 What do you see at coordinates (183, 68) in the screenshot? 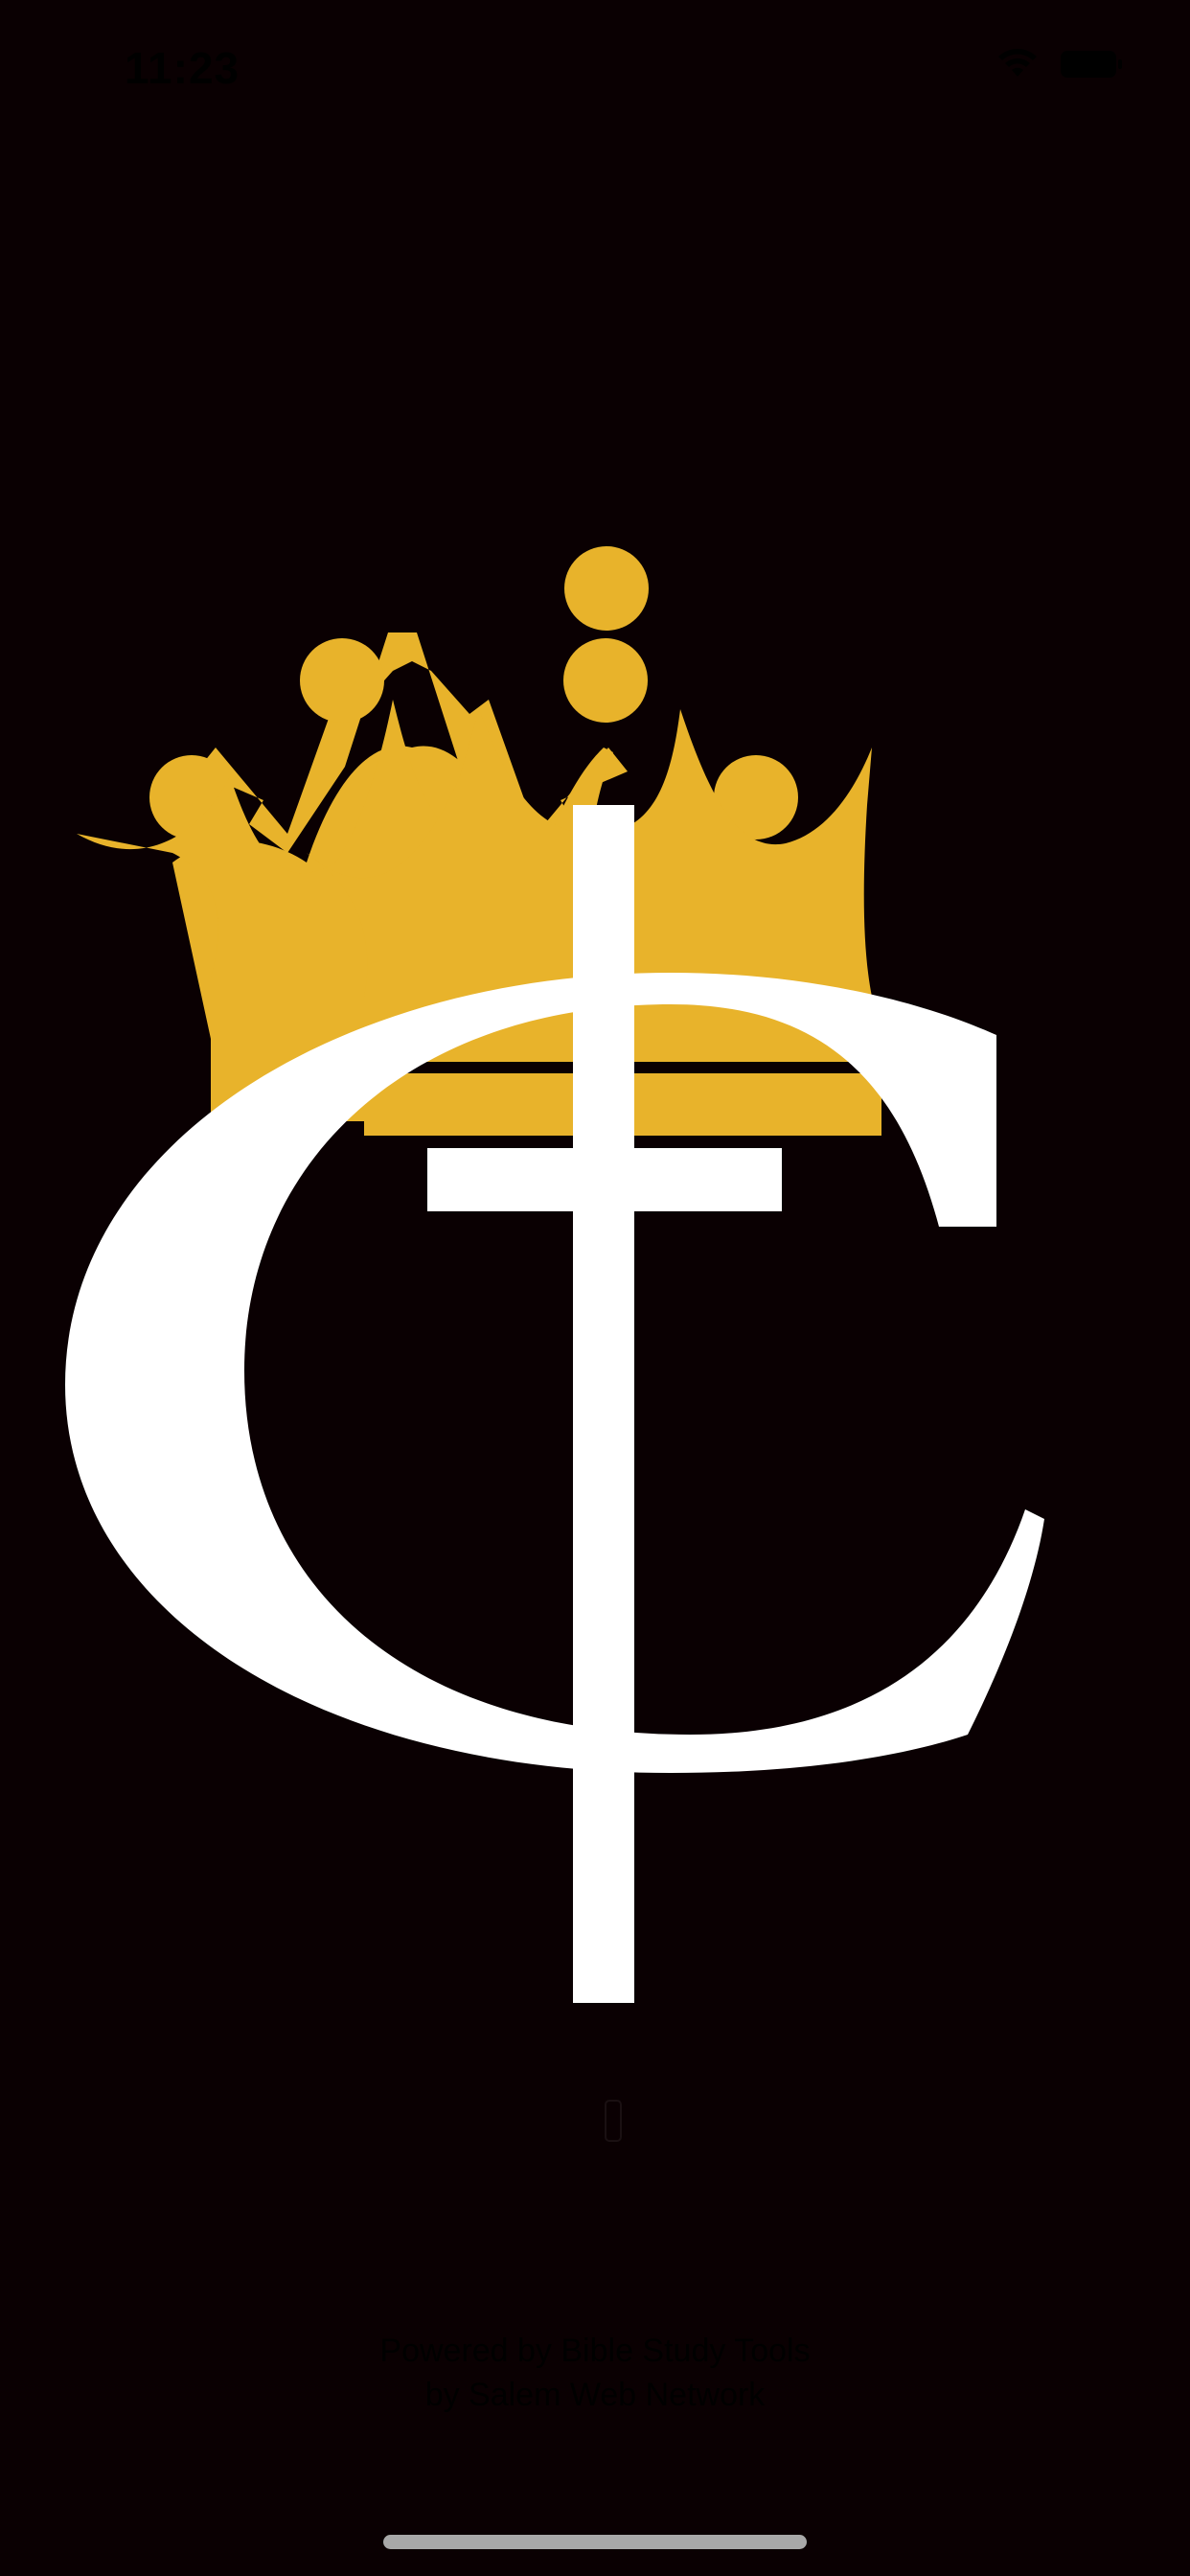
I see `status-time: 11:23` at bounding box center [183, 68].